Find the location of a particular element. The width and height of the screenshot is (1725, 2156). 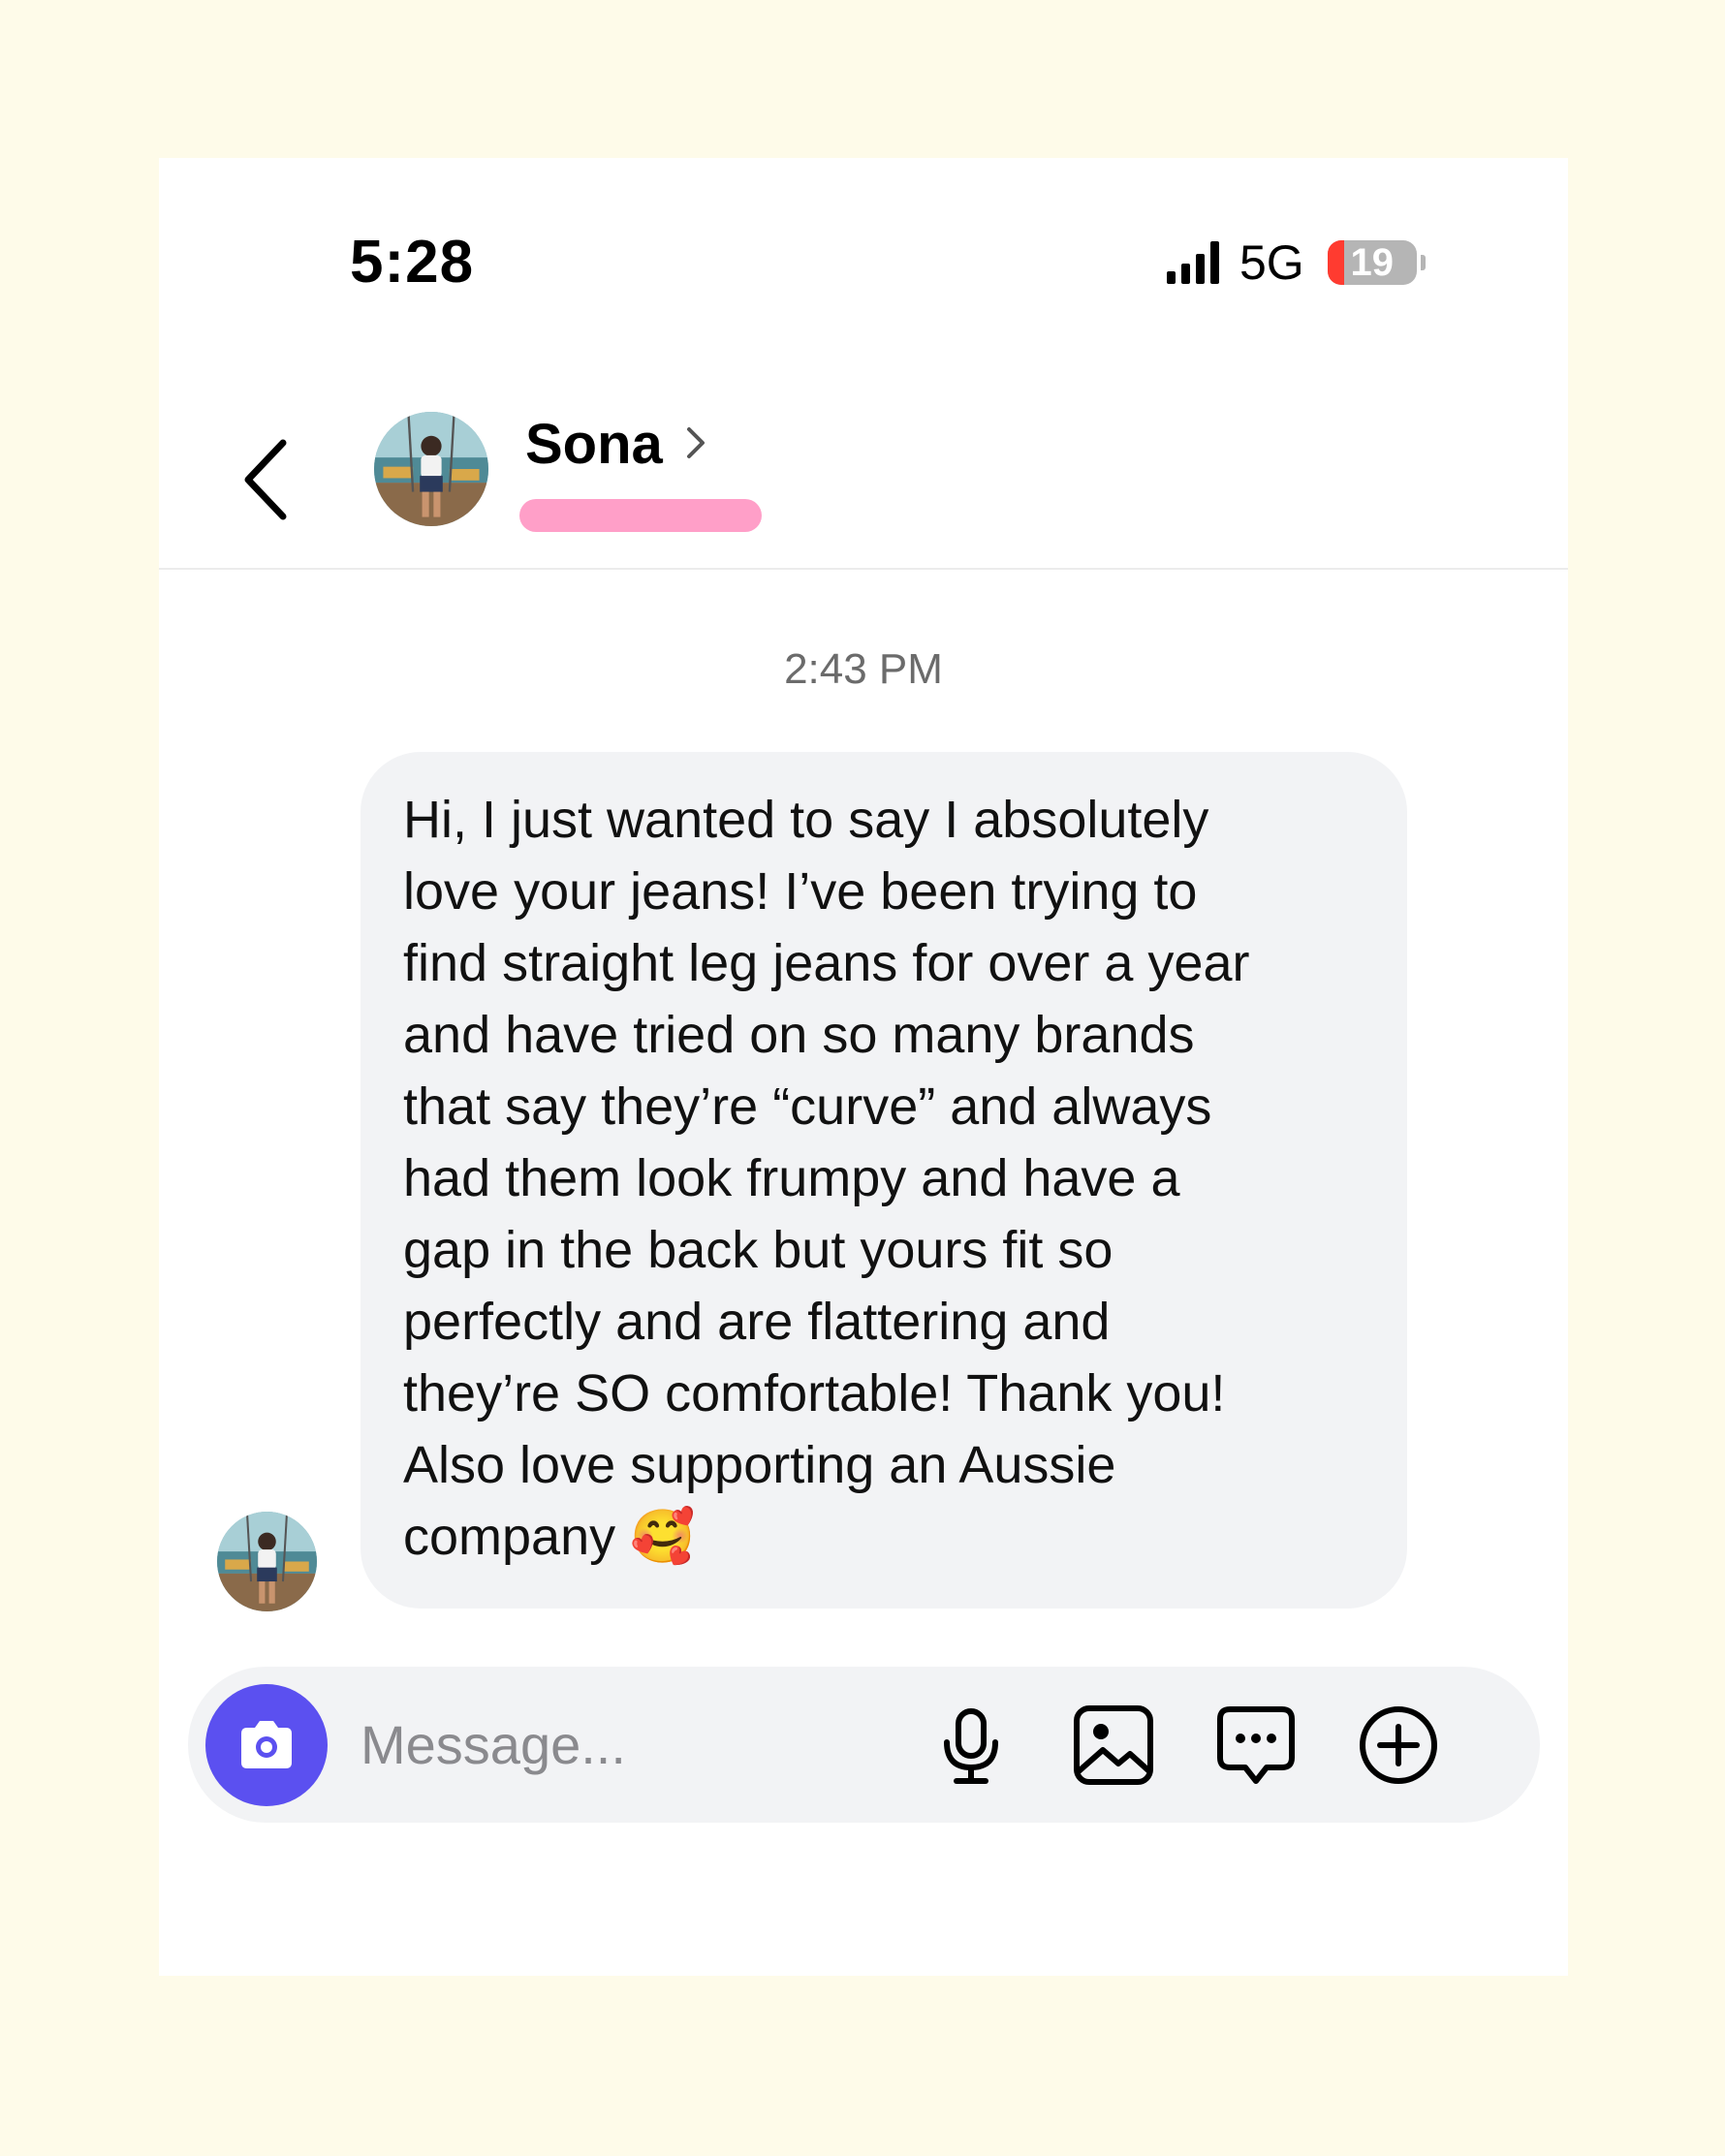

battery-tip is located at coordinates (1423, 262).